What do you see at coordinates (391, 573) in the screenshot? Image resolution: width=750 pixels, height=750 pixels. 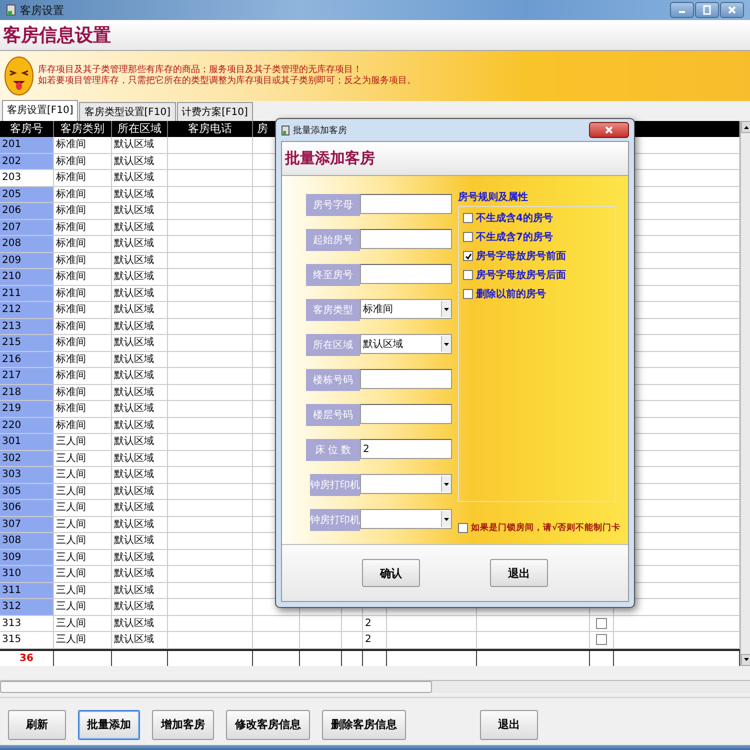 I see `dialog-button: 确认` at bounding box center [391, 573].